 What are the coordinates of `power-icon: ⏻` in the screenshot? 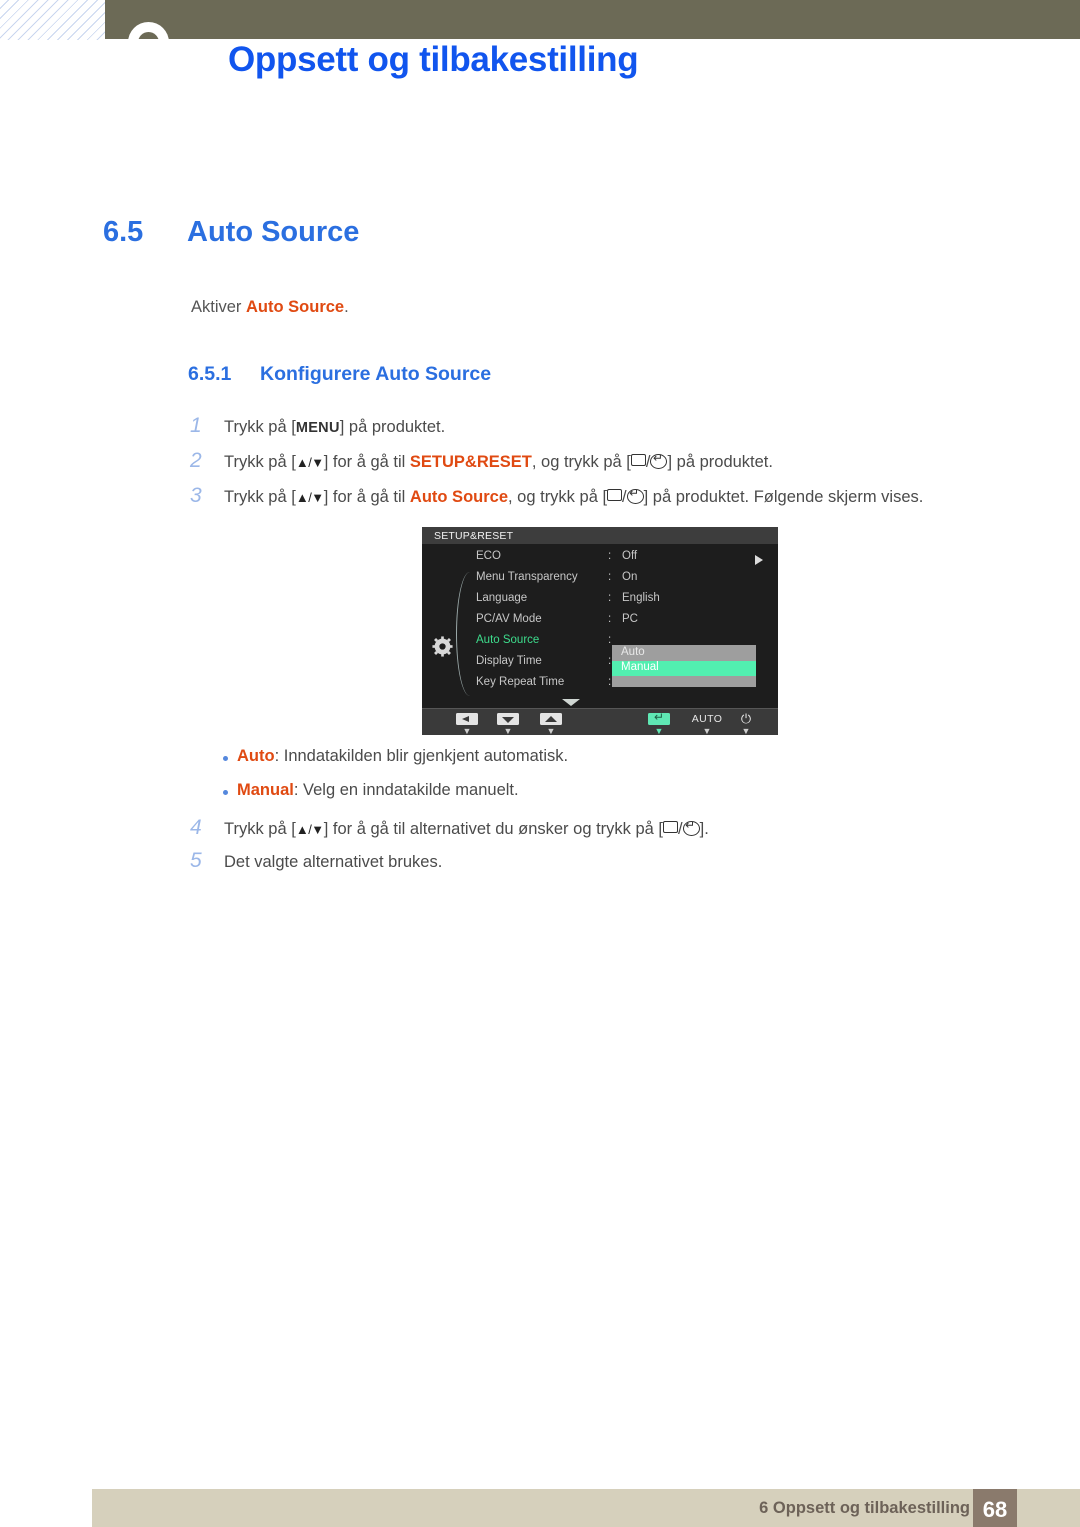 It's located at (746, 718).